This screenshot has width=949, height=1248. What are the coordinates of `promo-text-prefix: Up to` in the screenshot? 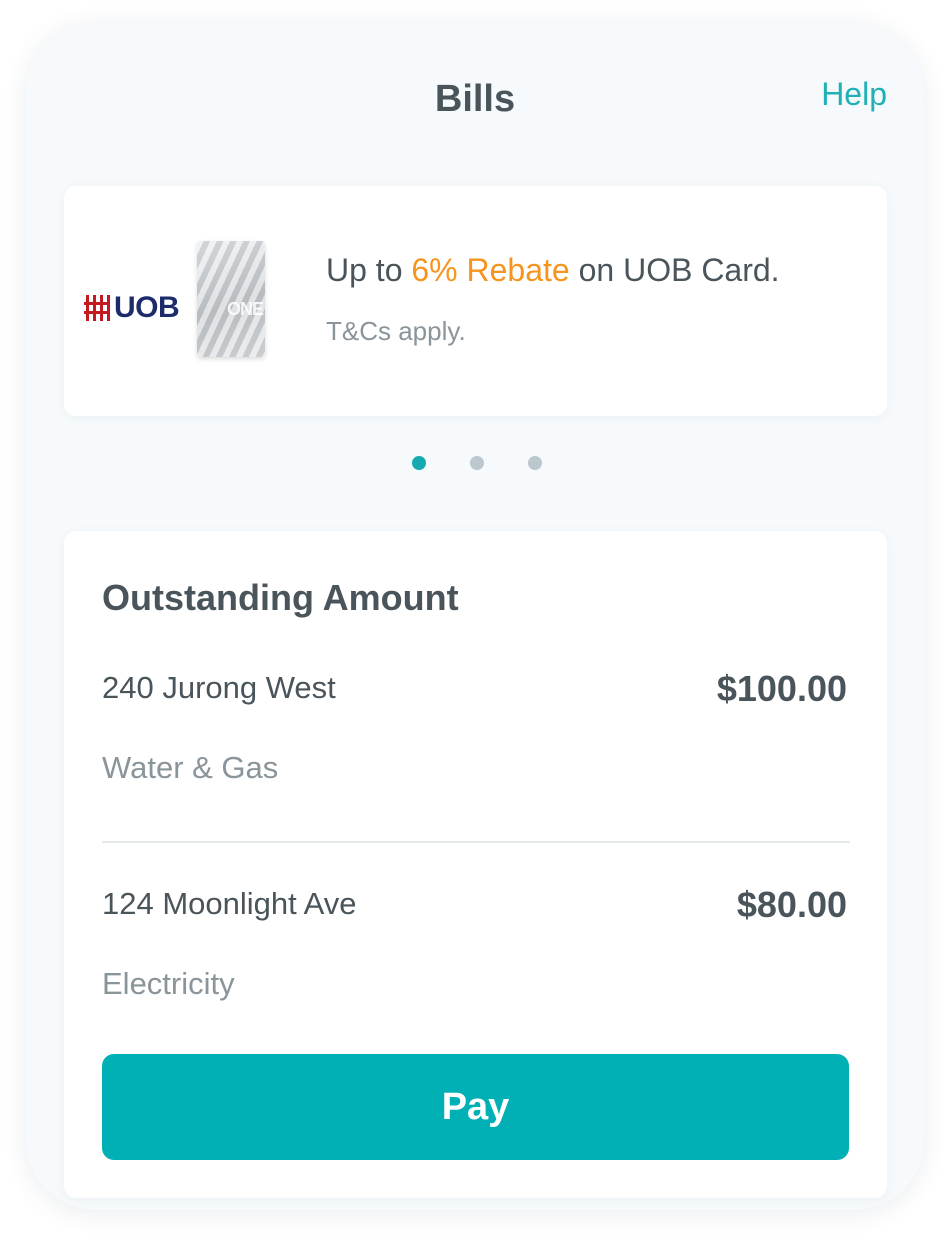 It's located at (369, 270).